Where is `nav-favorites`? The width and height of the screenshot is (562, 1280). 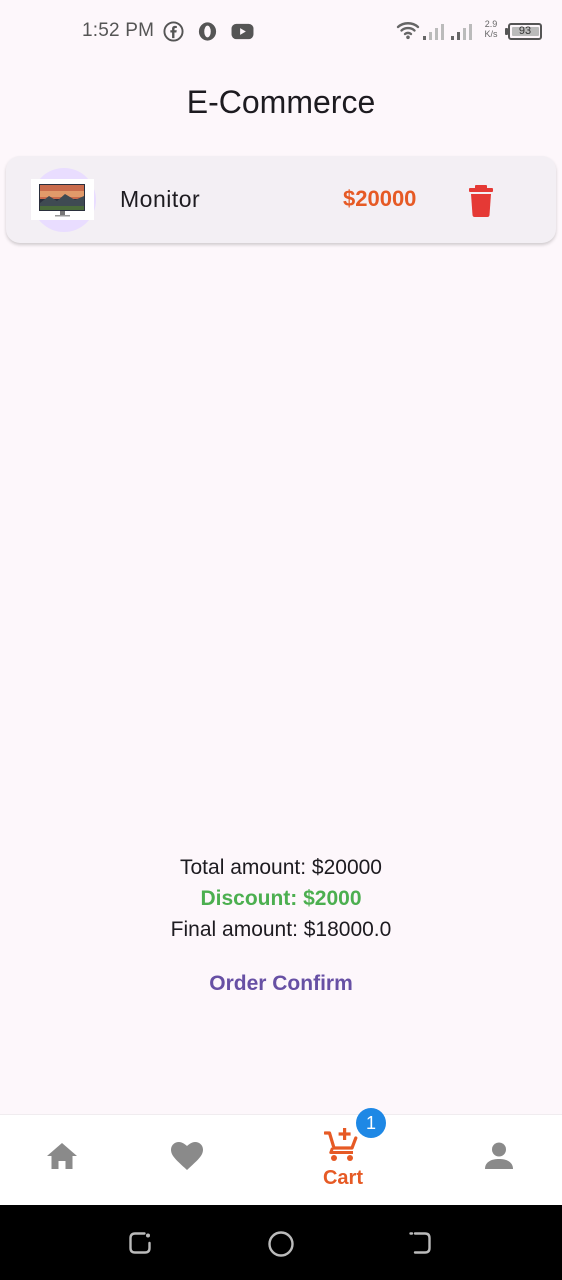
nav-favorites is located at coordinates (187, 1160).